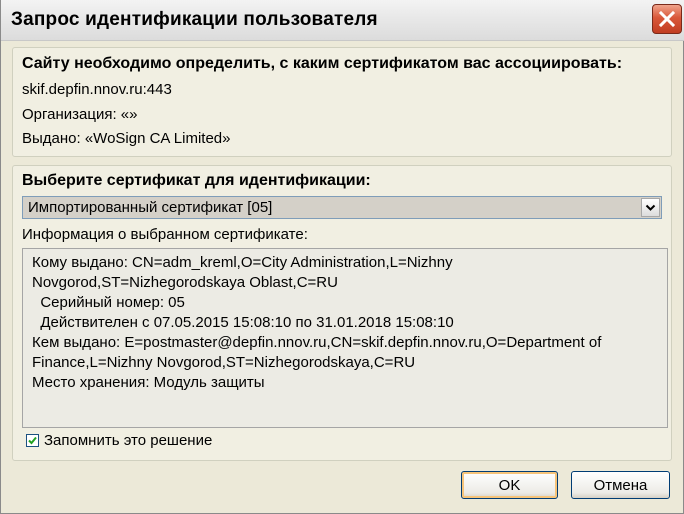 This screenshot has width=684, height=514. I want to click on checkmark-icon, so click(32, 440).